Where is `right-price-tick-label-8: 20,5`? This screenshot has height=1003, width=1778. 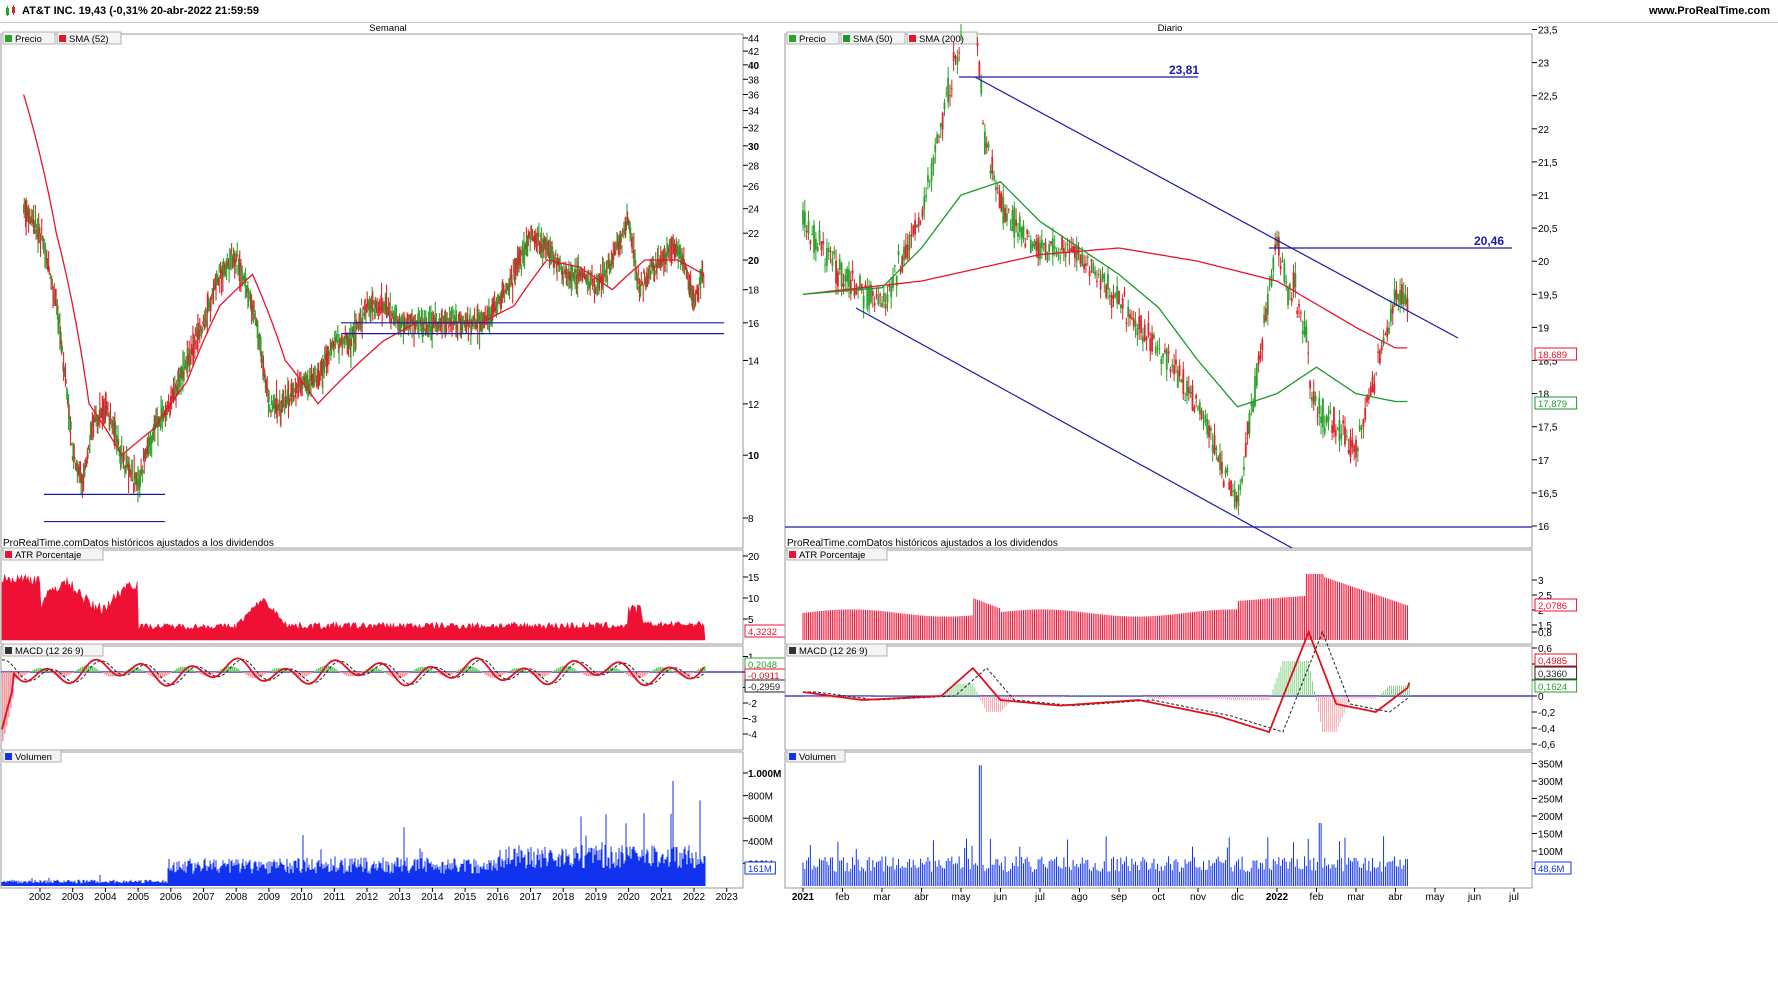 right-price-tick-label-8: 20,5 is located at coordinates (1548, 229).